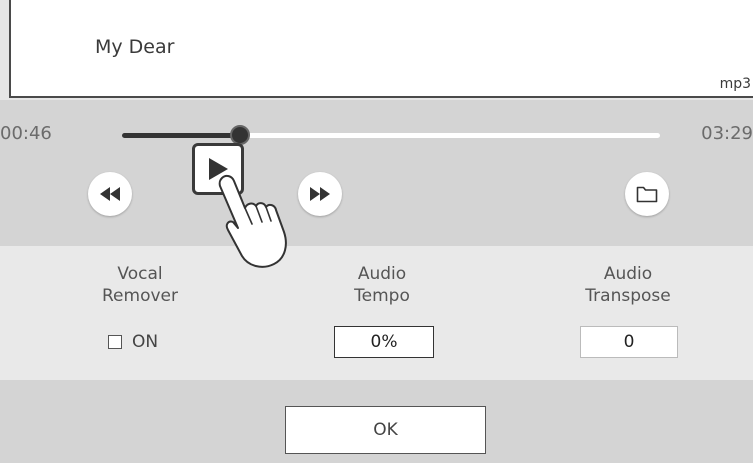  What do you see at coordinates (140, 274) in the screenshot?
I see `vocal-remover-label-line1: Vocal` at bounding box center [140, 274].